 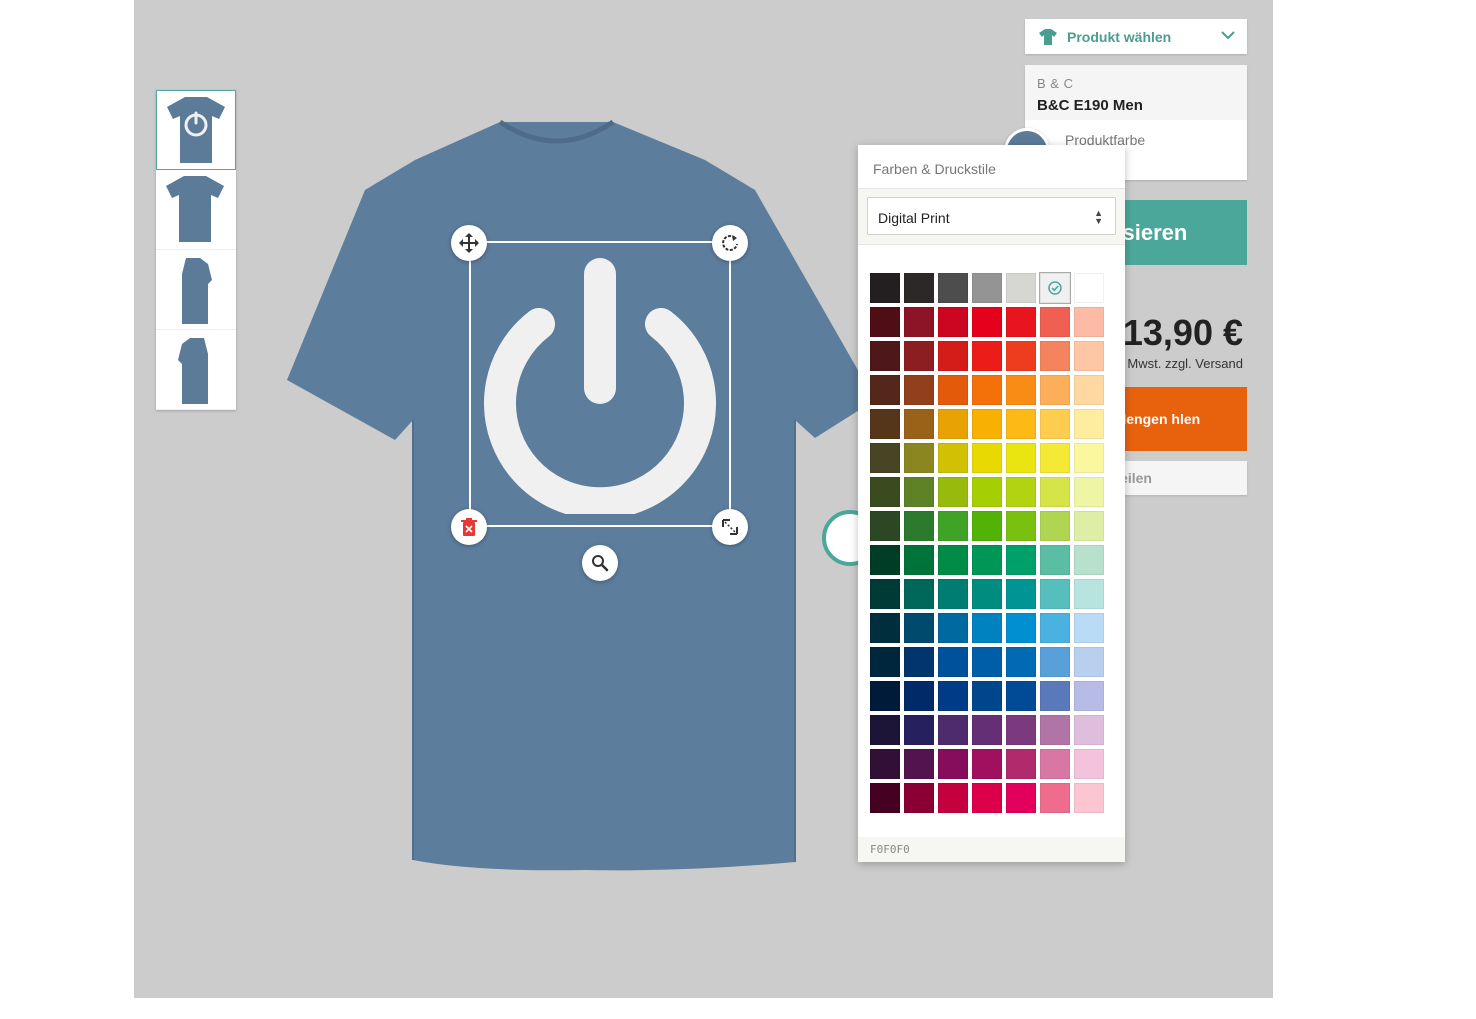 What do you see at coordinates (730, 527) in the screenshot?
I see `resize-icon` at bounding box center [730, 527].